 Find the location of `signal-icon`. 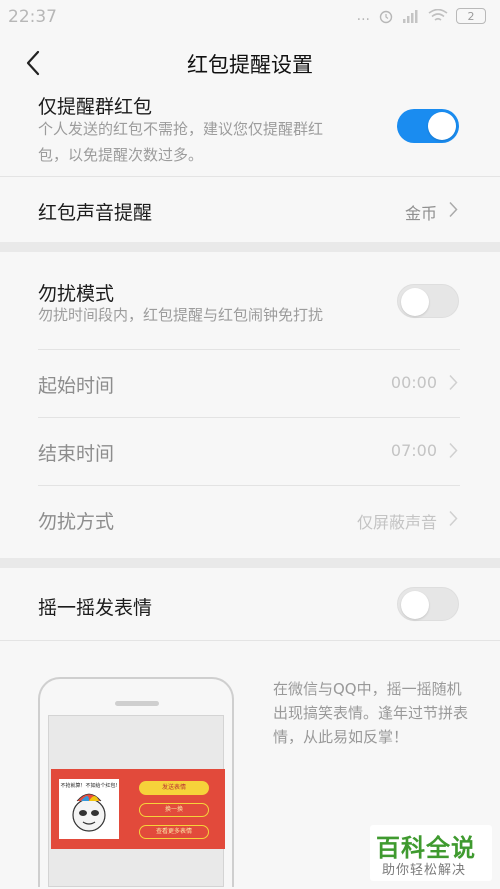

signal-icon is located at coordinates (410, 16).